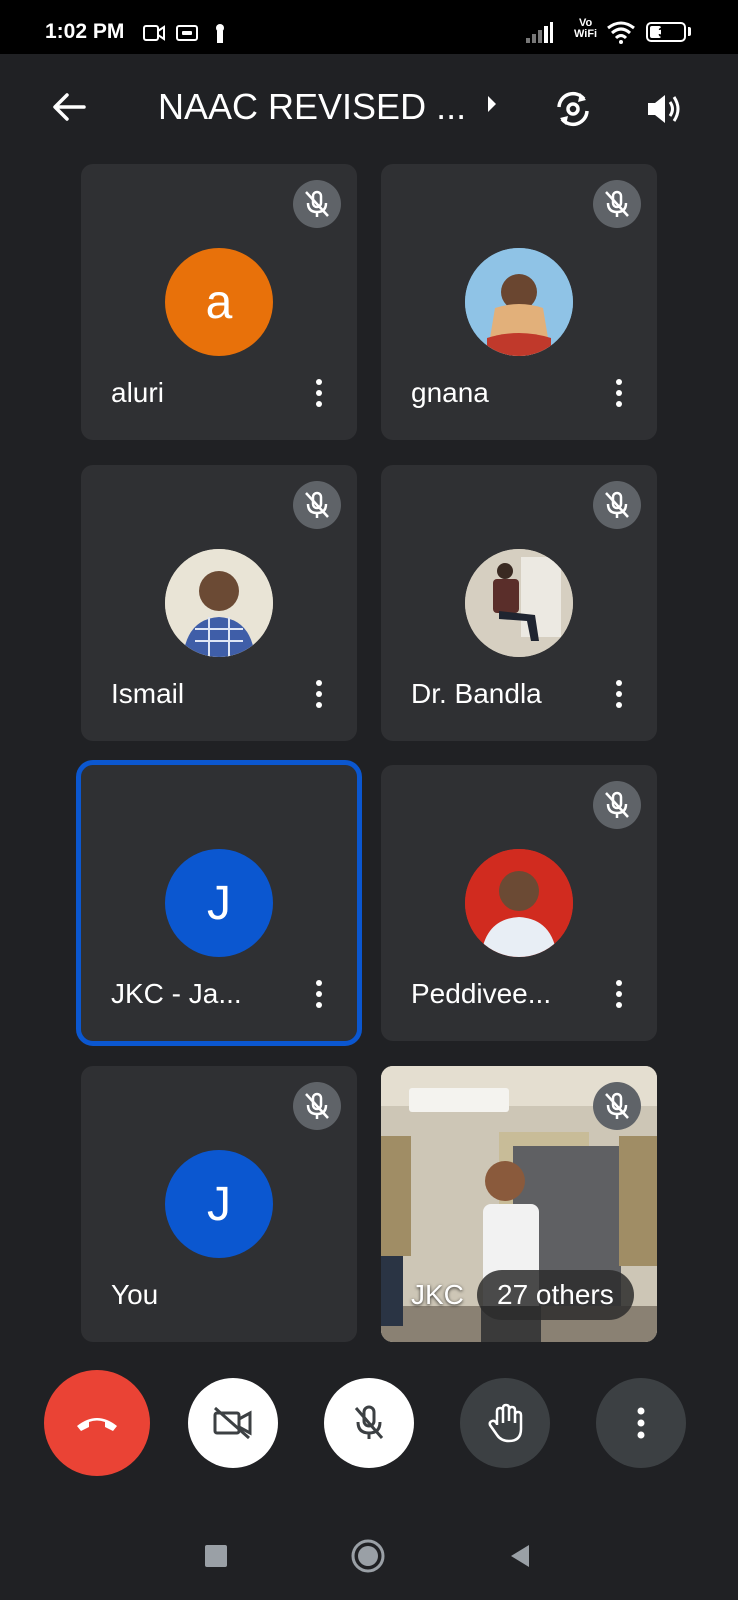 Image resolution: width=738 pixels, height=1600 pixels. I want to click on camera-off-icon, so click(232, 1423).